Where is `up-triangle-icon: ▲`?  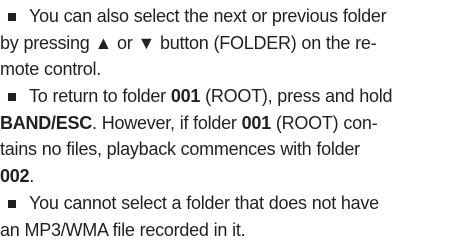 up-triangle-icon: ▲ is located at coordinates (103, 42).